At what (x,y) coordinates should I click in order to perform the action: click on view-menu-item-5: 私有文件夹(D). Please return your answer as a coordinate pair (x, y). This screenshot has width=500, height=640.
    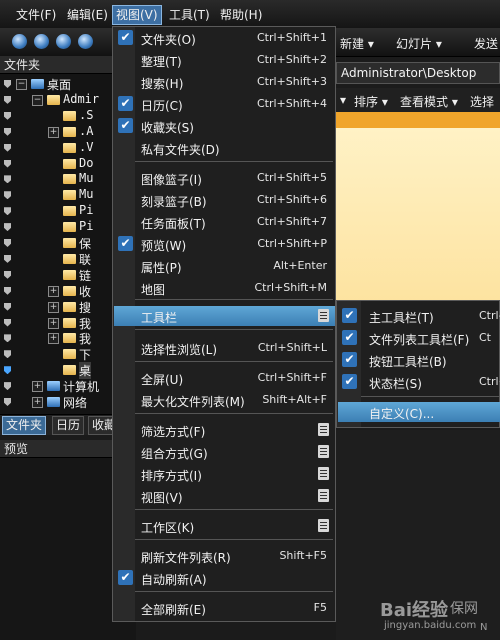
    Looking at the image, I should click on (235, 148).